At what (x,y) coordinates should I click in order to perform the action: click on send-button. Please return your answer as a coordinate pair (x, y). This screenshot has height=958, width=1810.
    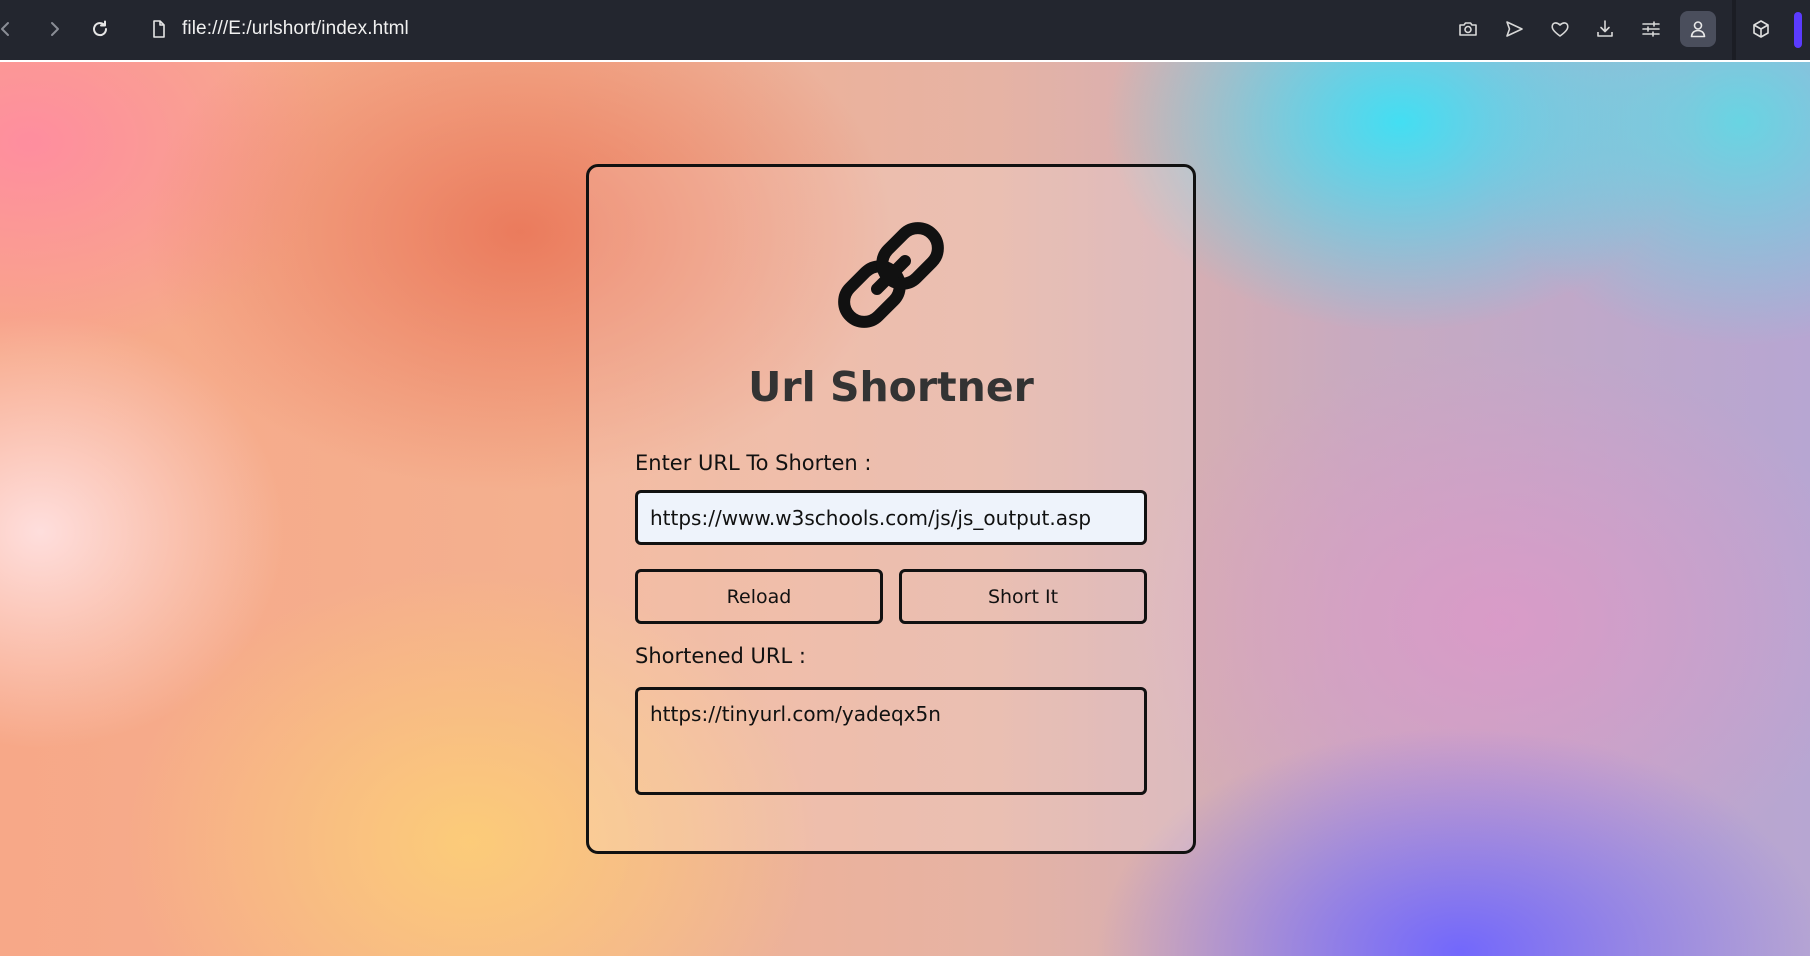
    Looking at the image, I should click on (1514, 29).